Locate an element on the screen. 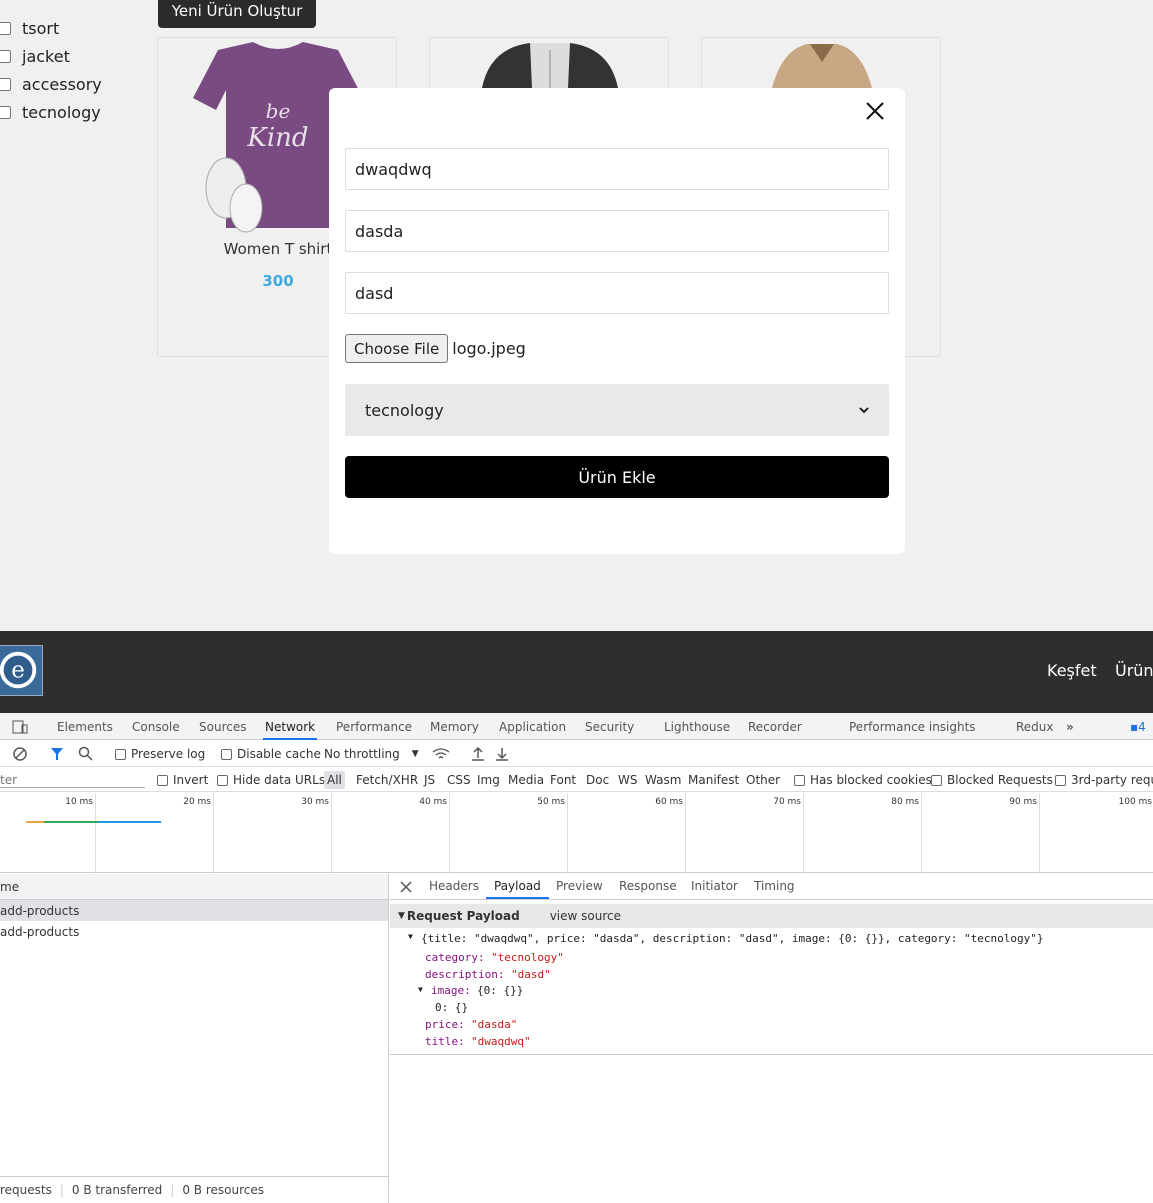 This screenshot has width=1153, height=1203. hide-data-urls-checkbox: Hide data URLs is located at coordinates (271, 780).